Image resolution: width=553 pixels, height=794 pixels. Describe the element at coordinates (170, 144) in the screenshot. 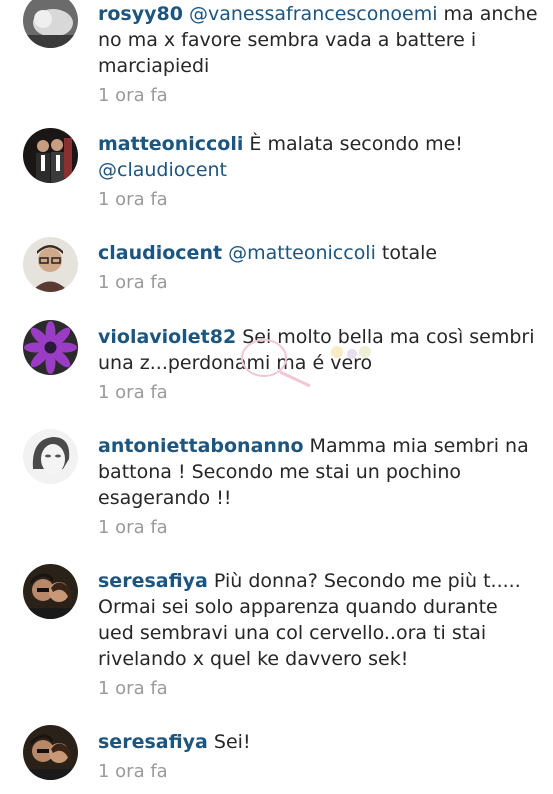

I see `username-link: matteoniccoli` at that location.